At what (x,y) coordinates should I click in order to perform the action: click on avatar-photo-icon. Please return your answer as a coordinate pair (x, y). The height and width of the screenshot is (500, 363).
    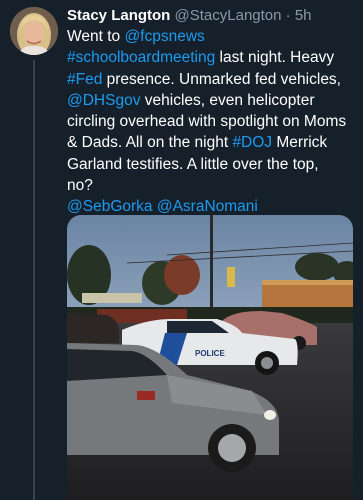
    Looking at the image, I should click on (34, 31).